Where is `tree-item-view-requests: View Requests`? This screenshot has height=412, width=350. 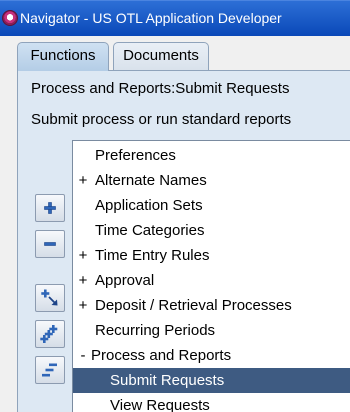
tree-item-view-requests: View Requests is located at coordinates (211, 402).